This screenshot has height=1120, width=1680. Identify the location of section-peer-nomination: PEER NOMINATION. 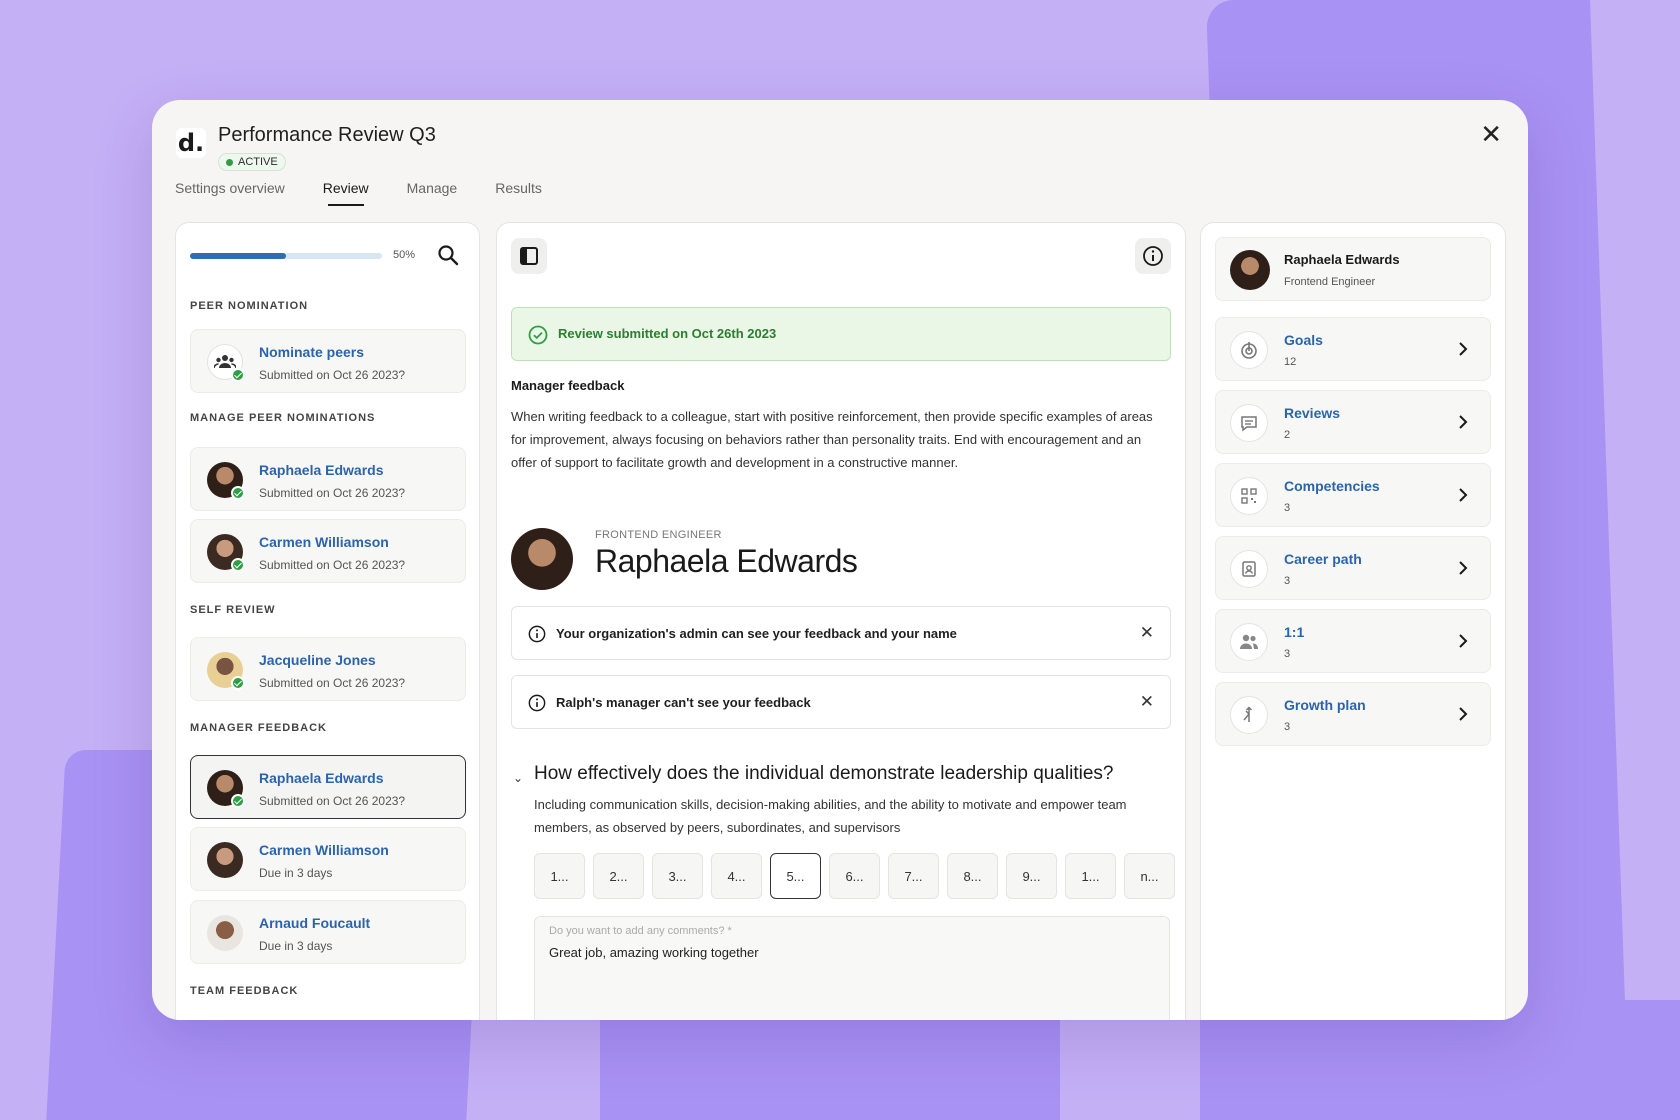
(249, 306).